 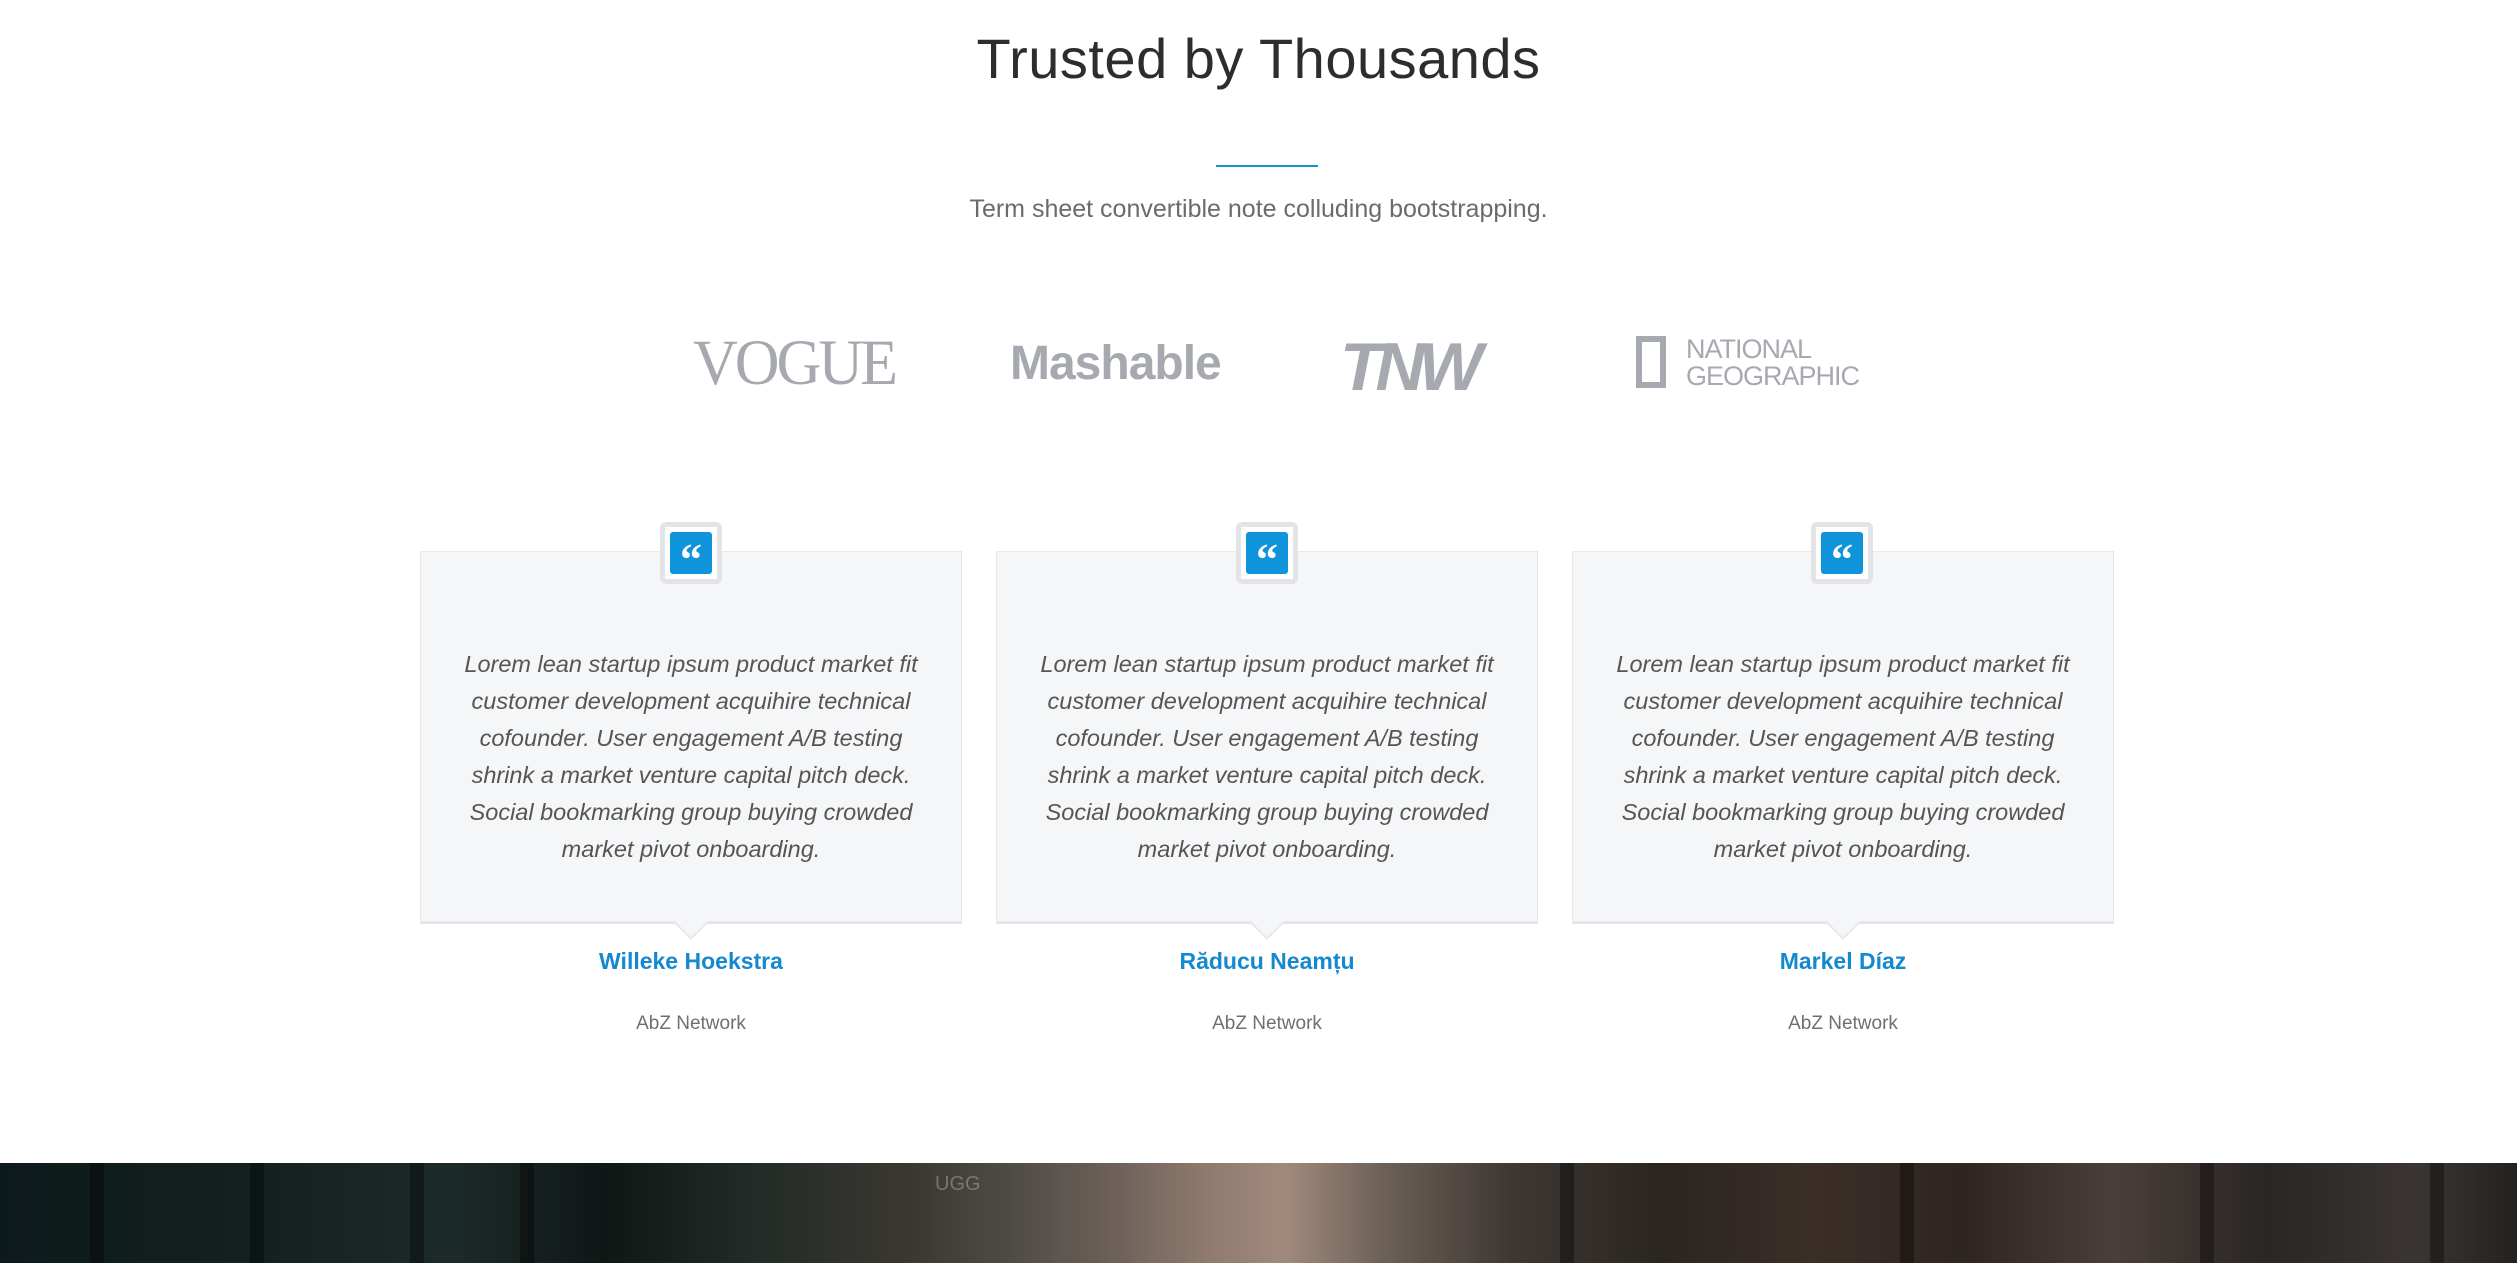 What do you see at coordinates (1773, 376) in the screenshot?
I see `natgeo-line-2: GEOGRAPHIC` at bounding box center [1773, 376].